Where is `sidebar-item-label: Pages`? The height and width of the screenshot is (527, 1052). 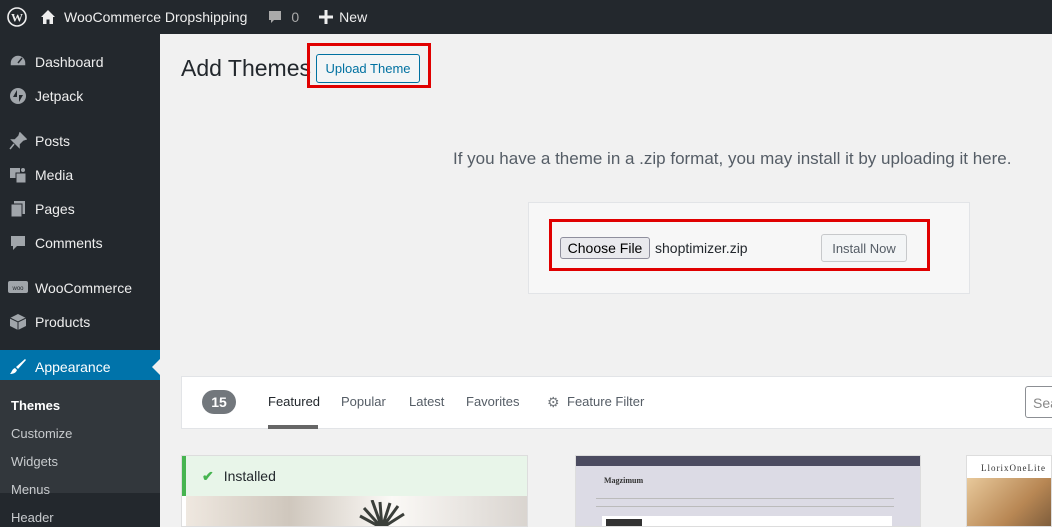
sidebar-item-label: Pages is located at coordinates (55, 209).